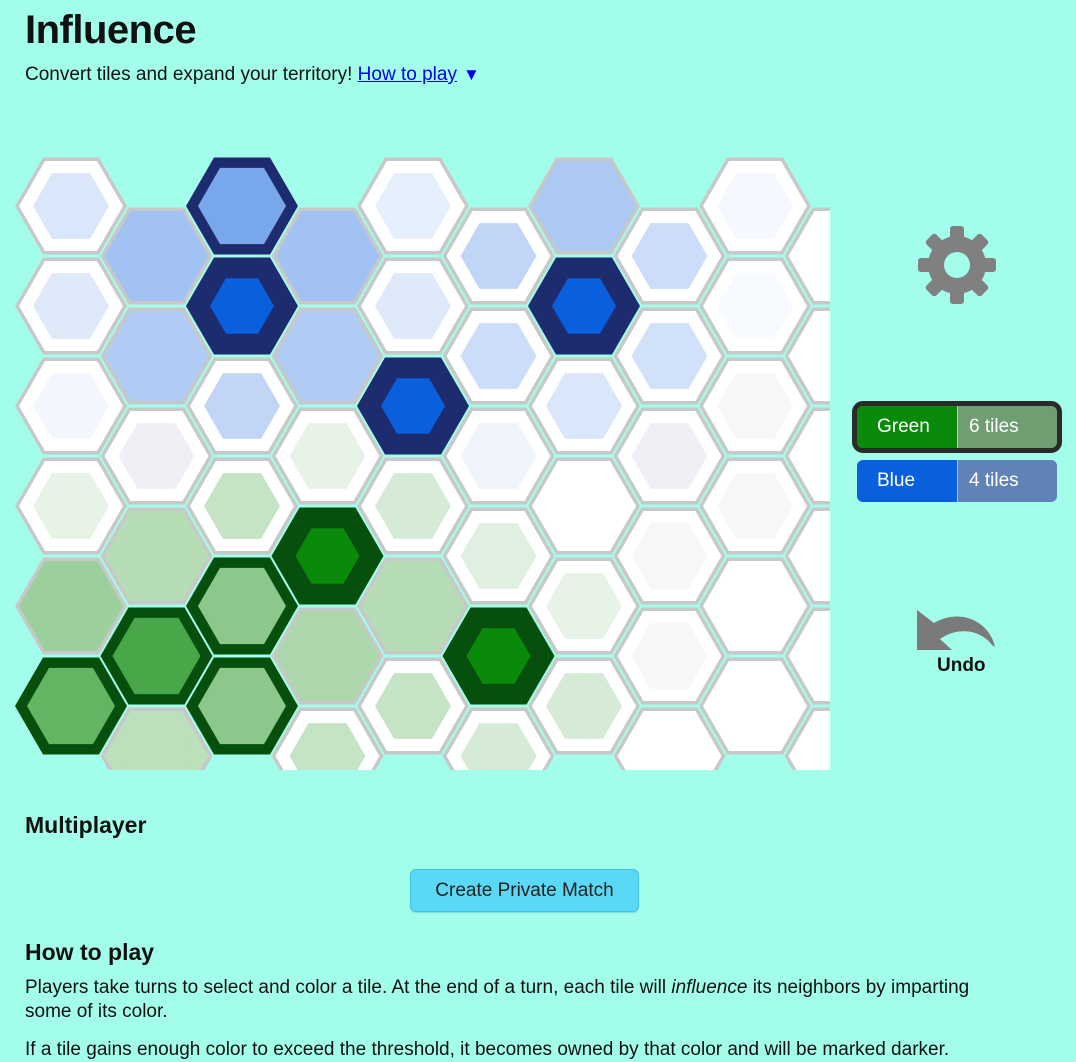  I want to click on p1-text-b: its neighbors by imparting, so click(861, 987).